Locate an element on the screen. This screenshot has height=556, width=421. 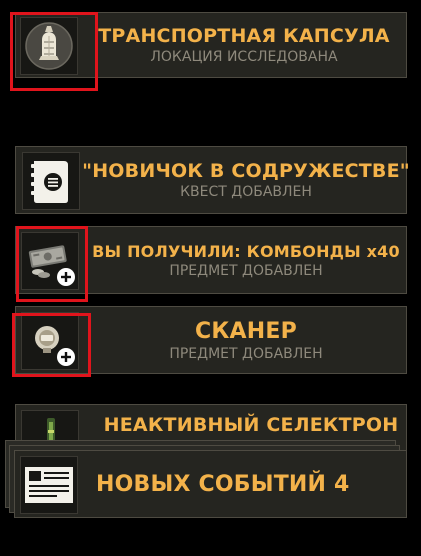
notification-text: ТРАНСПОРТНАЯ КАПСУЛА ЛОКАЦИЯ ИССЛЕДОВАНА is located at coordinates (244, 45).